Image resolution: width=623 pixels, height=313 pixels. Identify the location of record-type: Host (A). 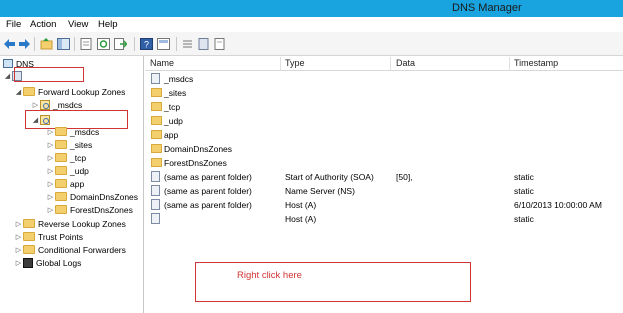
(301, 219).